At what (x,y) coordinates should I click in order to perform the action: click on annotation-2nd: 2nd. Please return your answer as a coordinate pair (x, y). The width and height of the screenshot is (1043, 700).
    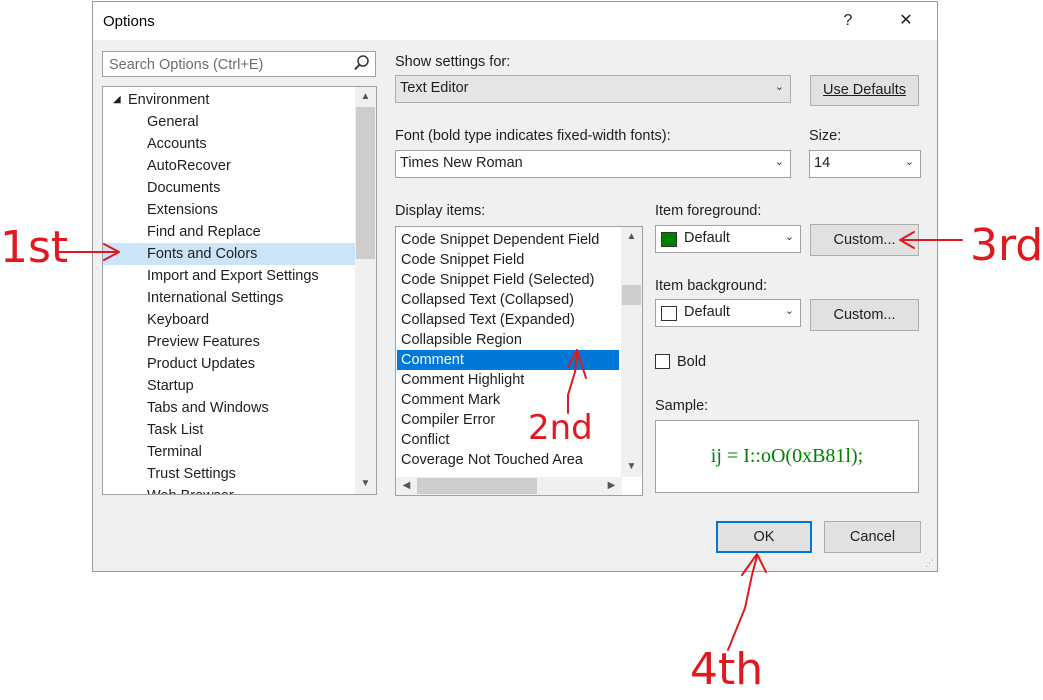
    Looking at the image, I should click on (560, 428).